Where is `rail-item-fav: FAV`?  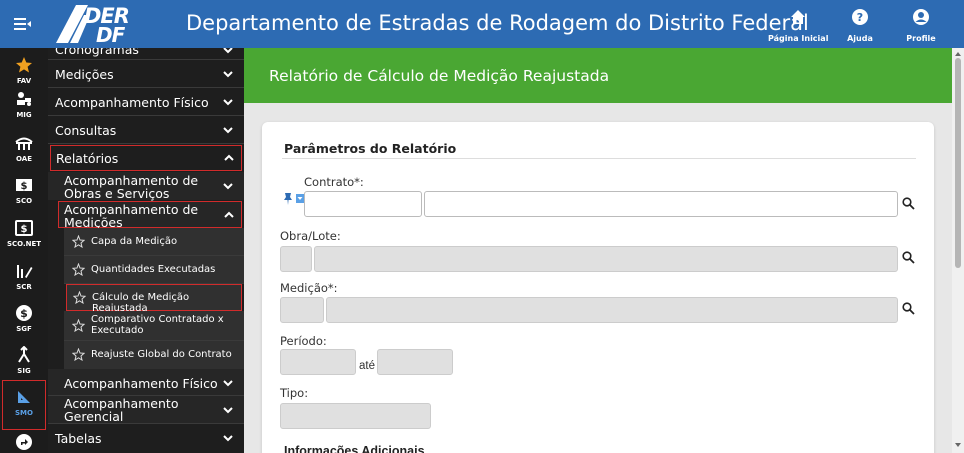 rail-item-fav: FAV is located at coordinates (24, 70).